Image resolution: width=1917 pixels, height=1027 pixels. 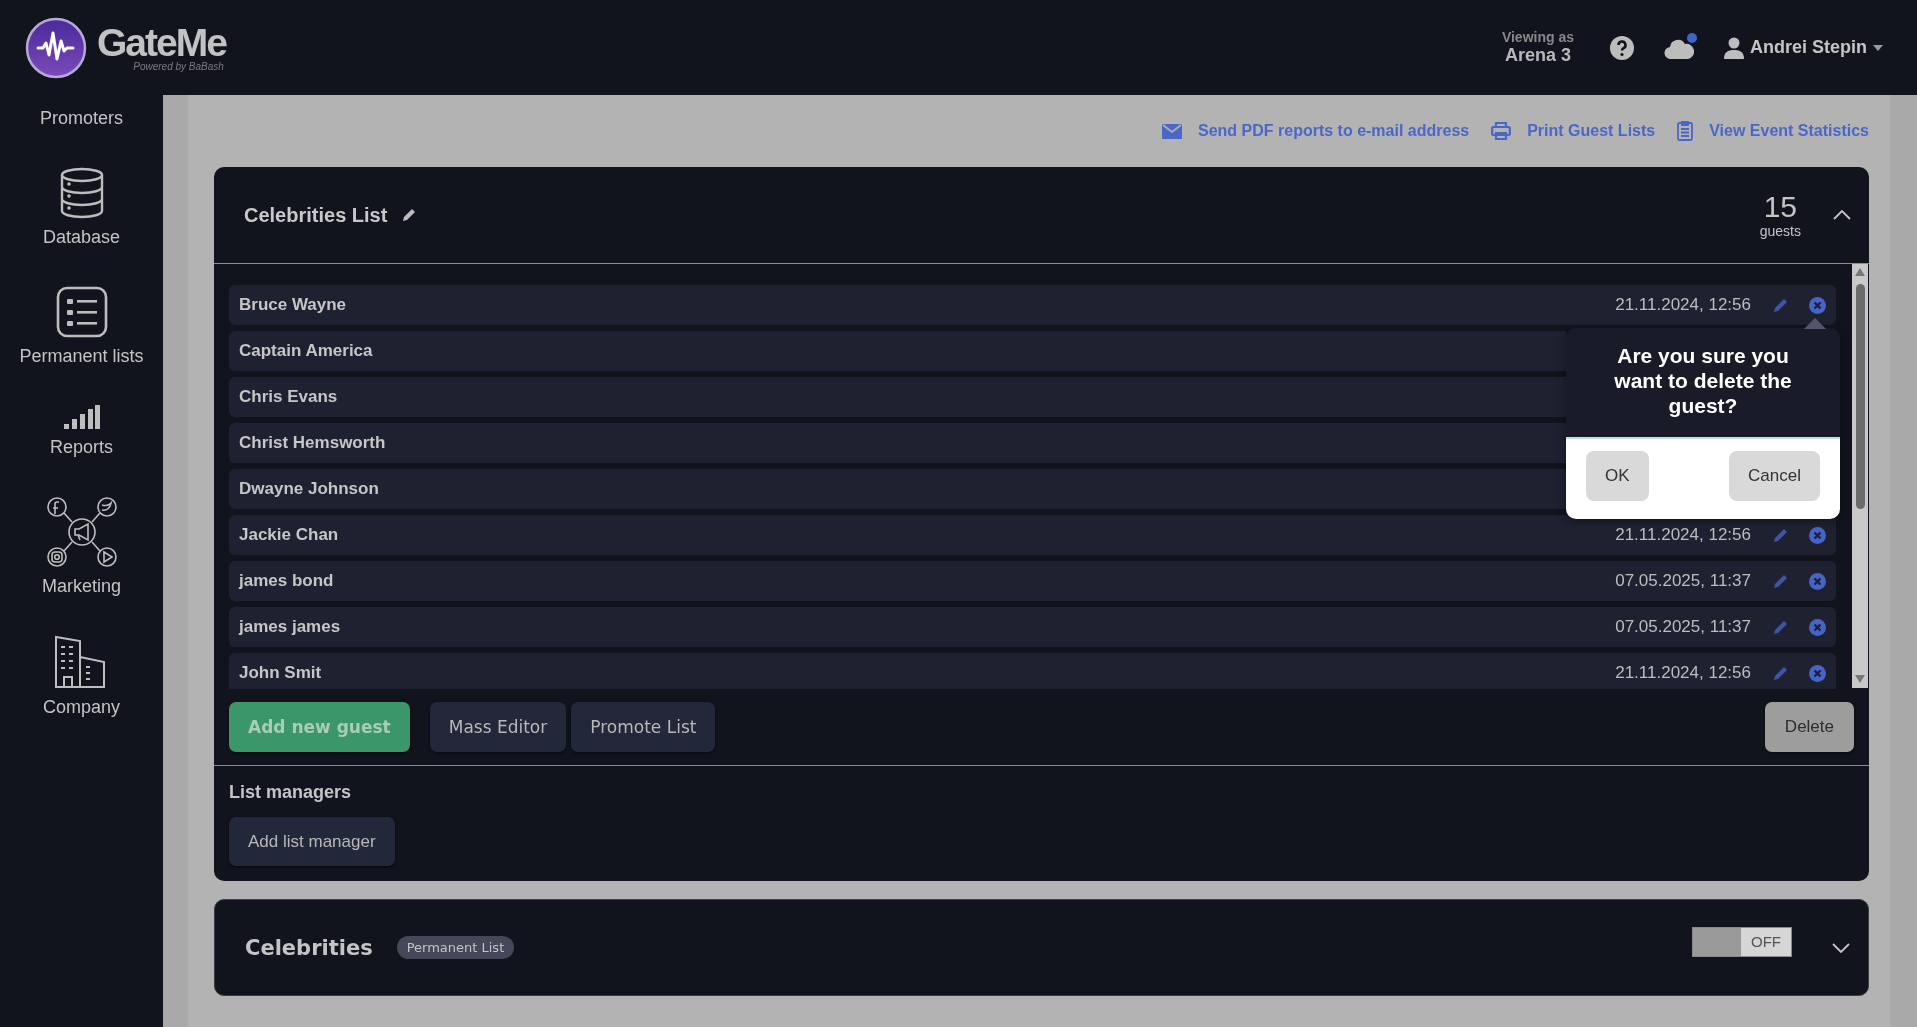 I want to click on delete-button: Delete, so click(x=1809, y=727).